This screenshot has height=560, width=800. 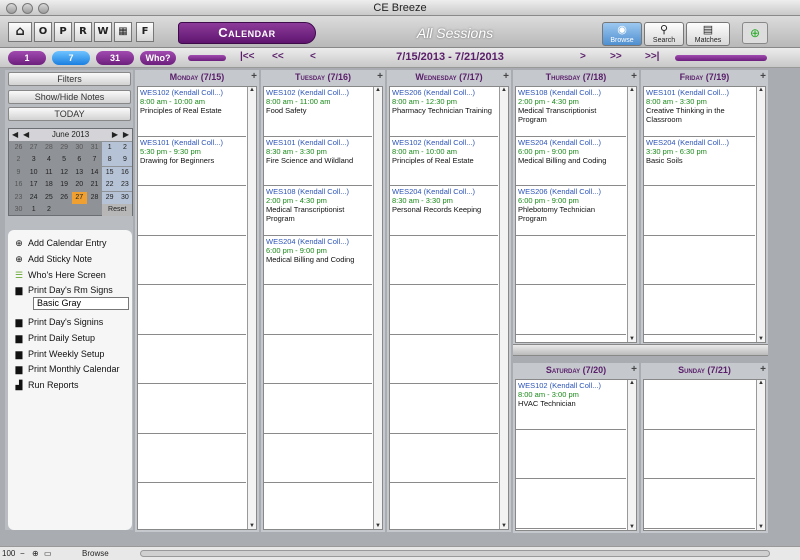 What do you see at coordinates (15, 135) in the screenshot?
I see `prev-year-icon: ◀` at bounding box center [15, 135].